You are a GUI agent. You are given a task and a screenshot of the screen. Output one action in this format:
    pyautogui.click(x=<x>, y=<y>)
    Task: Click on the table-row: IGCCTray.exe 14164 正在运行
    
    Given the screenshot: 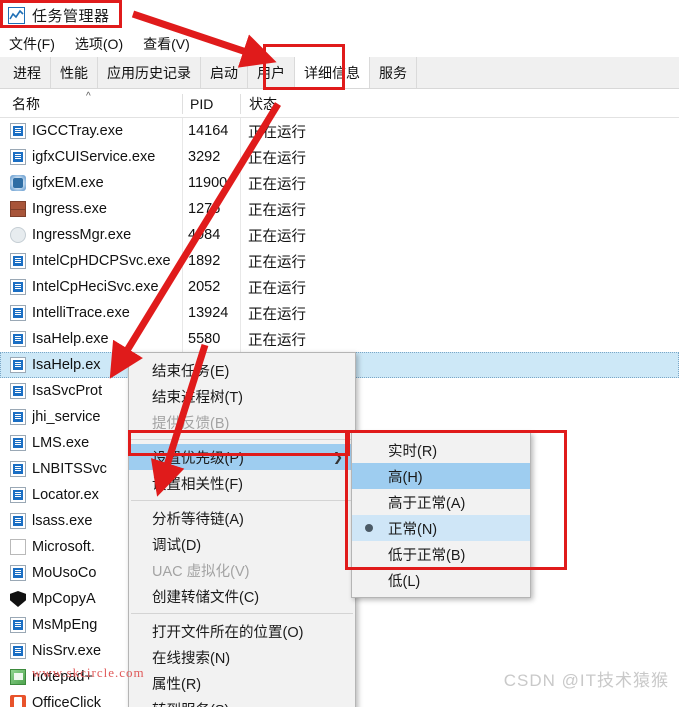 What is the action you would take?
    pyautogui.click(x=339, y=131)
    